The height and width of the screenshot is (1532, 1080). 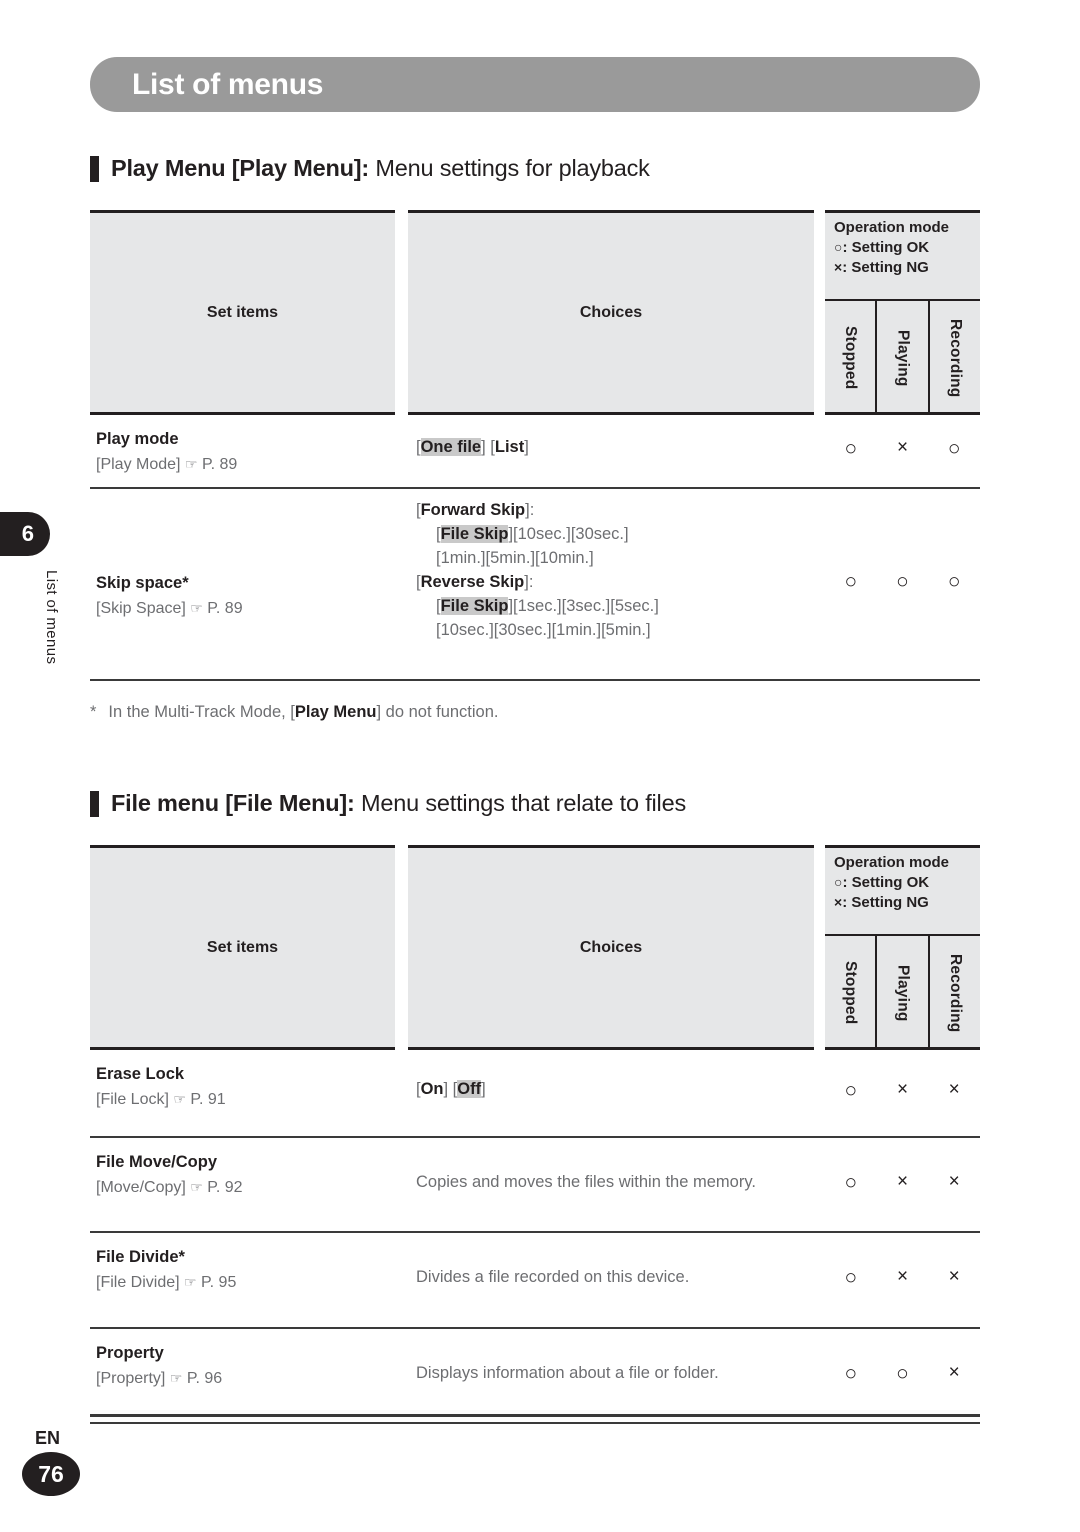 What do you see at coordinates (543, 629) in the screenshot?
I see `choice-text: [10sec.][30sec.][1min.][5min.]` at bounding box center [543, 629].